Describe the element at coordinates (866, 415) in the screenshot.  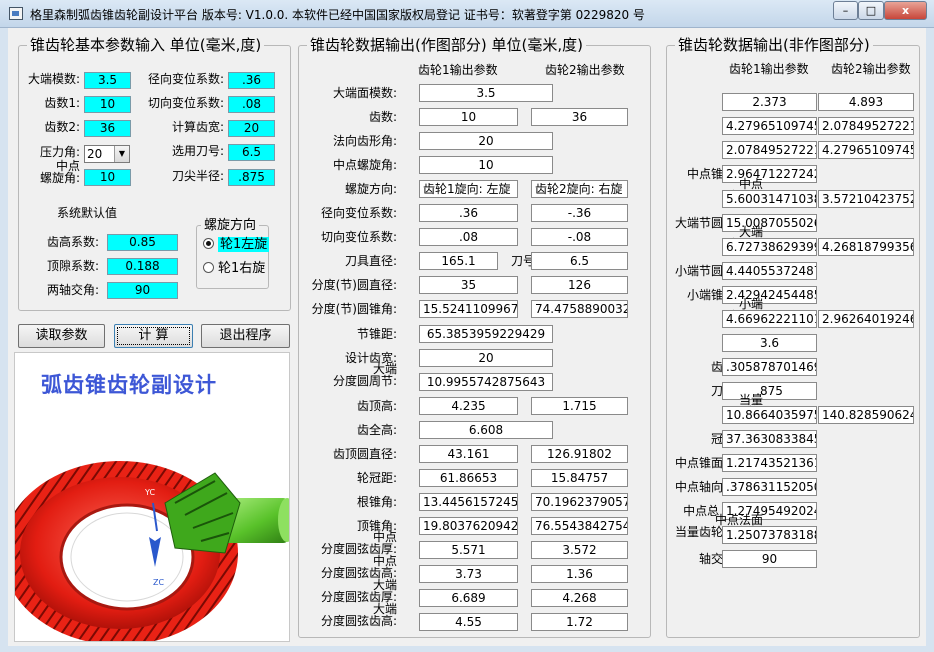
I see `right-row-value-gear2: 140.828590624244` at that location.